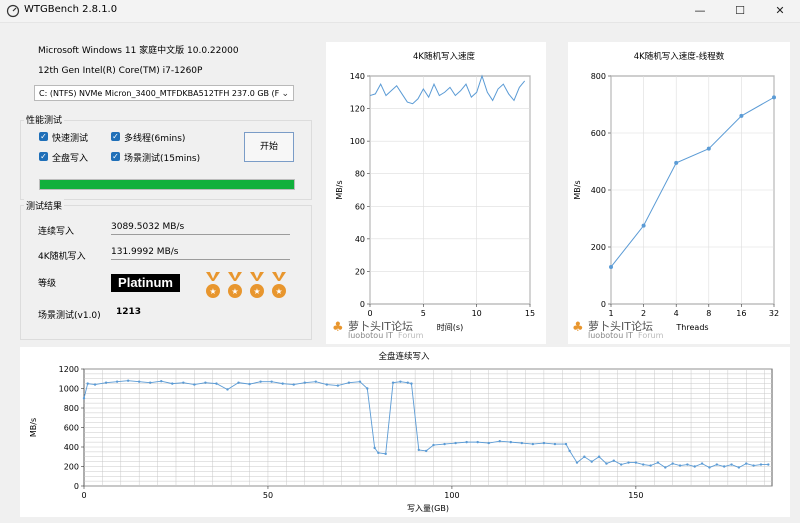 This screenshot has height=523, width=800. What do you see at coordinates (269, 147) in the screenshot?
I see `start-button: 开始` at bounding box center [269, 147].